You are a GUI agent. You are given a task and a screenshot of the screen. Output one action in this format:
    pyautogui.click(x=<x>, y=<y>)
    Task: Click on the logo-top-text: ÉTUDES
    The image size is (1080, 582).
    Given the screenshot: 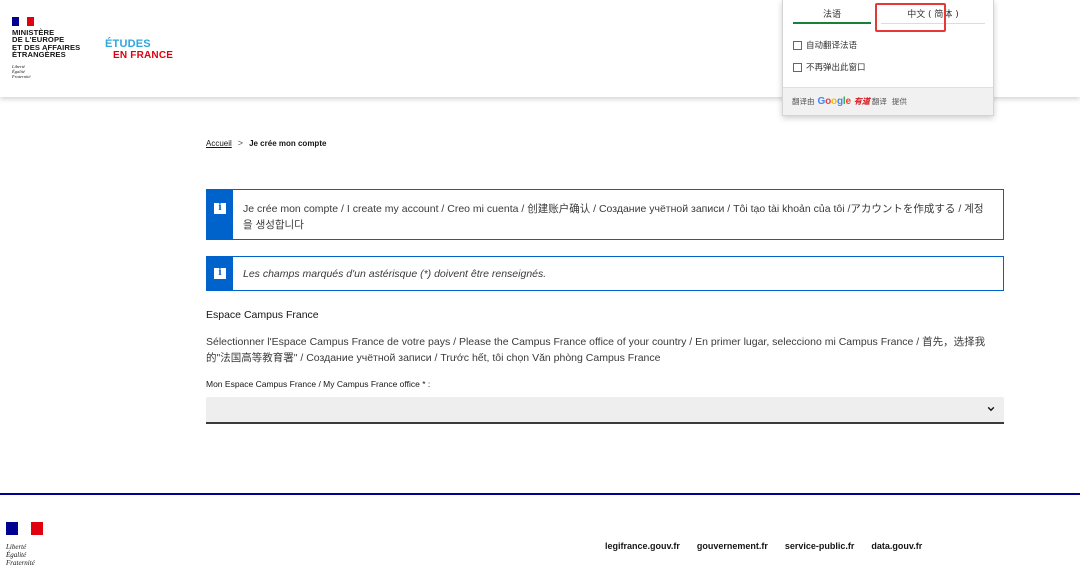 What is the action you would take?
    pyautogui.click(x=128, y=44)
    